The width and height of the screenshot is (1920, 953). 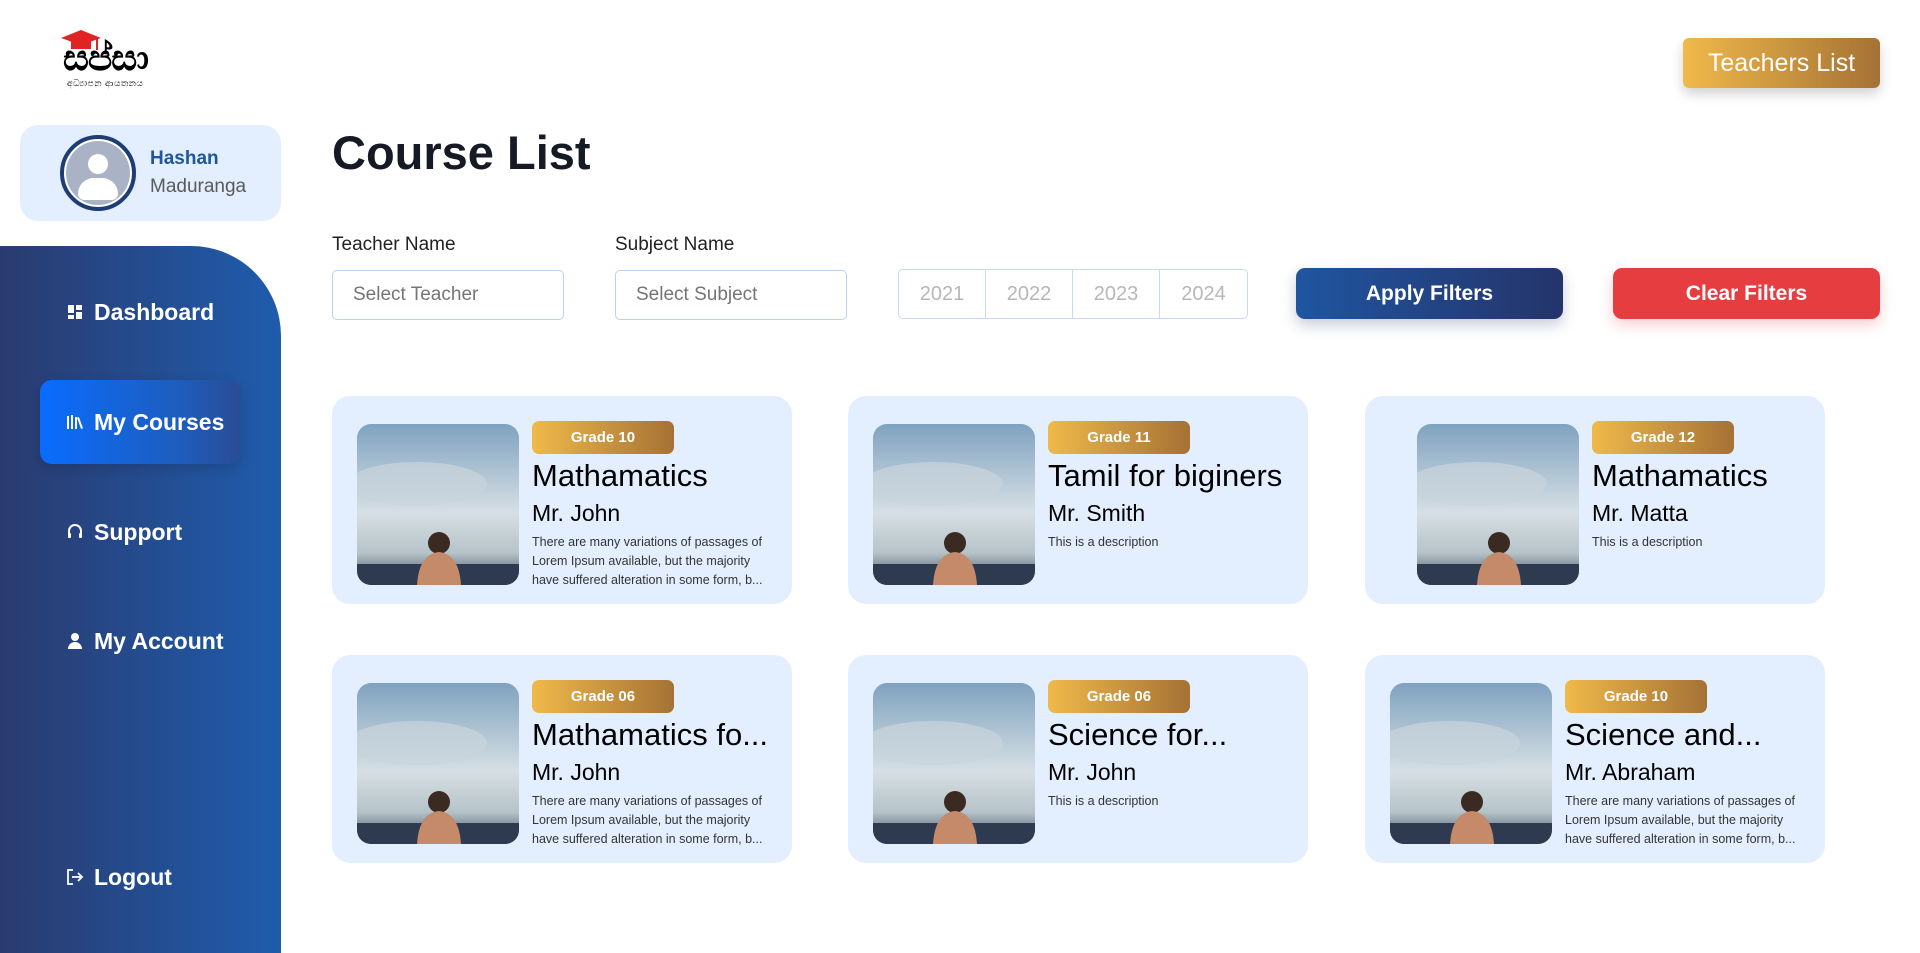 I want to click on teacher-name-label: Teacher Name, so click(x=394, y=244).